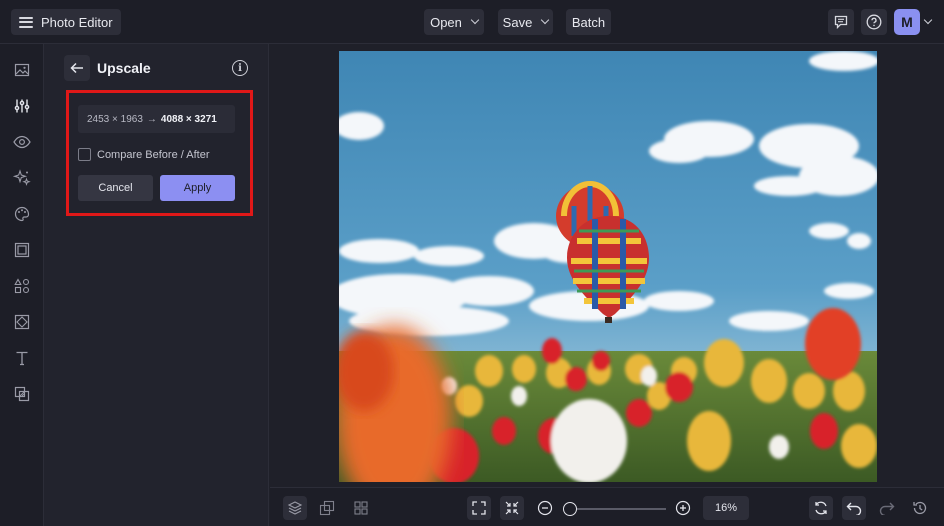 This screenshot has width=944, height=526. I want to click on undo-icon, so click(854, 508).